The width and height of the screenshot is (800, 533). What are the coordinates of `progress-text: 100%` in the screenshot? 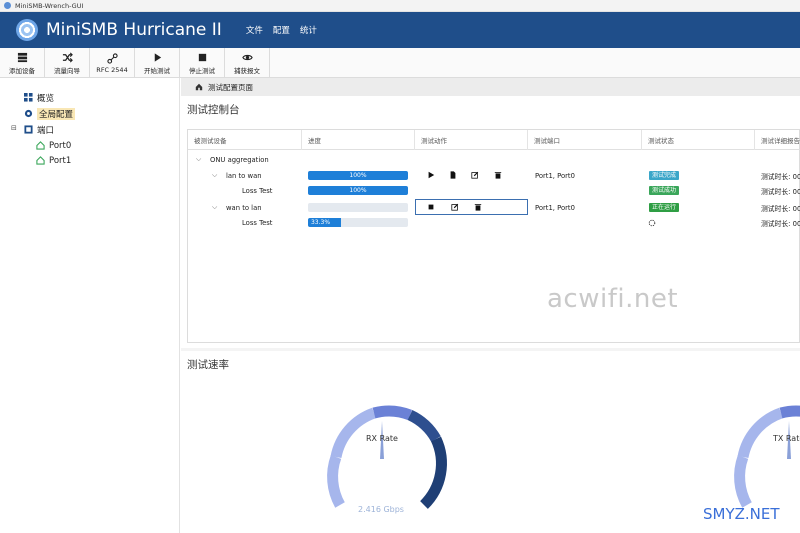 It's located at (358, 175).